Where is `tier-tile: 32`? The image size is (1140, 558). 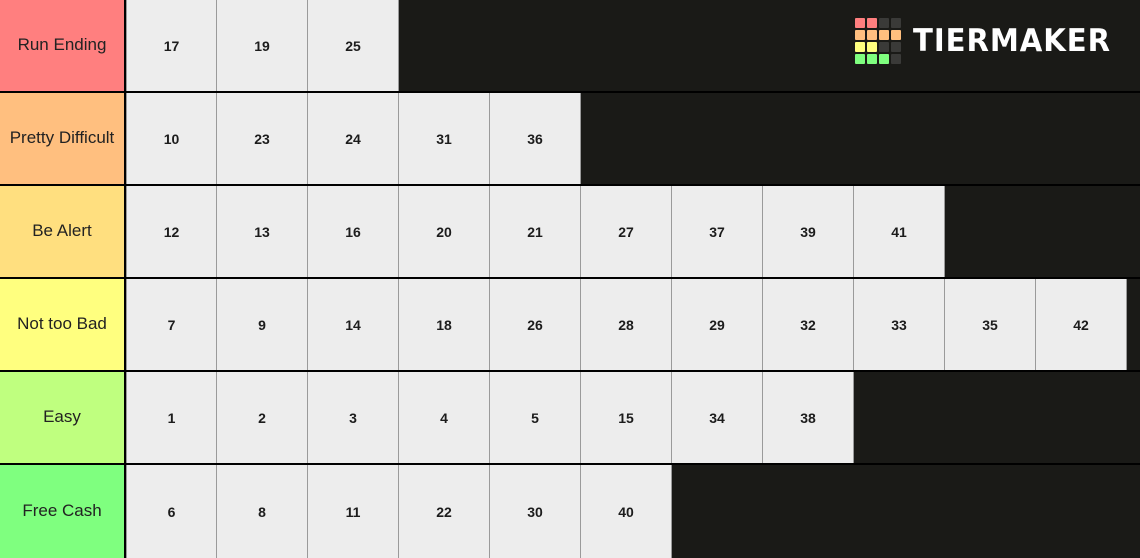
tier-tile: 32 is located at coordinates (808, 324).